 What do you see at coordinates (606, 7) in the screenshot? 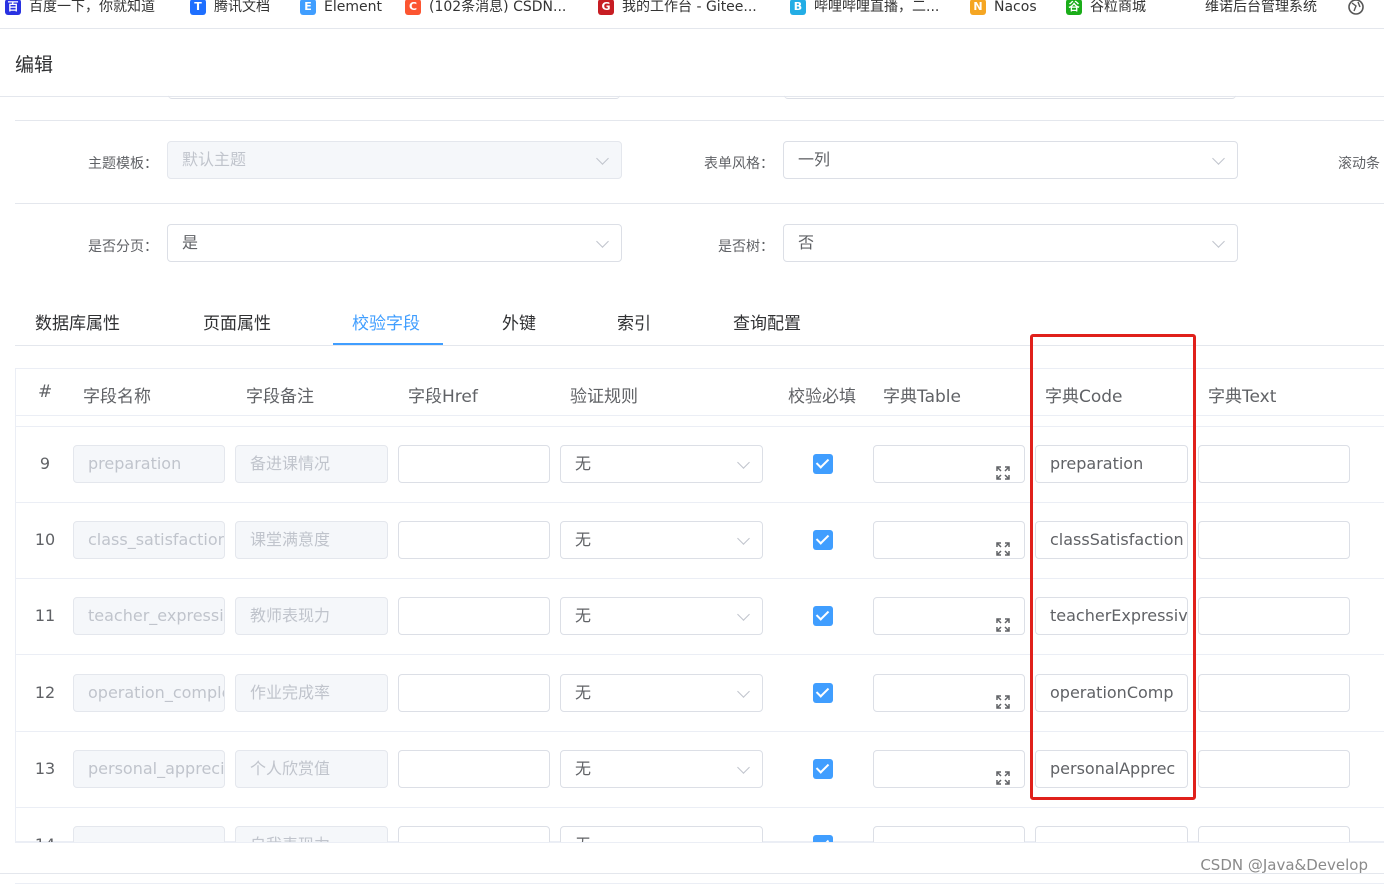
I see `gitee-icon: G` at bounding box center [606, 7].